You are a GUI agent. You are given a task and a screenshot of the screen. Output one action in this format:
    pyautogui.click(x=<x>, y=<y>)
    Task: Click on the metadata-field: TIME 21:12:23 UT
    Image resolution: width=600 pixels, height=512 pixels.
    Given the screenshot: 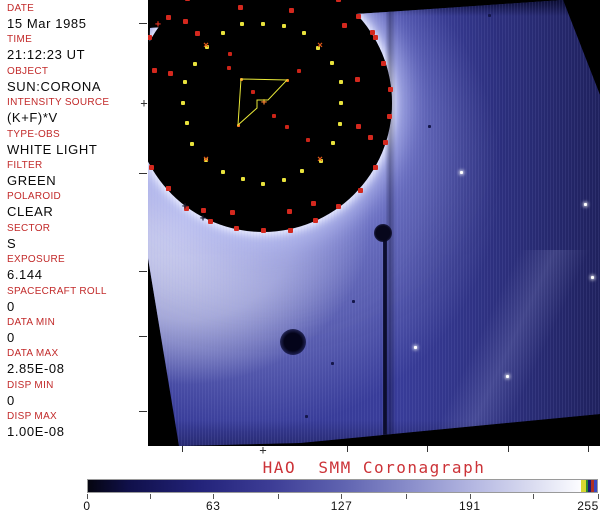 What is the action you would take?
    pyautogui.click(x=74, y=49)
    